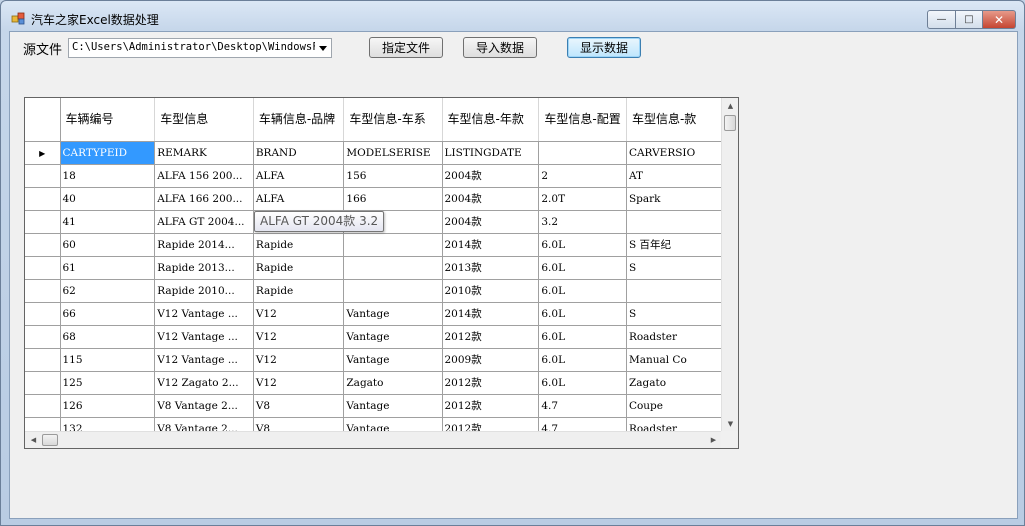 The height and width of the screenshot is (526, 1025). I want to click on table-row: 18 ALFA 156 200... ALFA 156 2004款 2 AT, so click(373, 176).